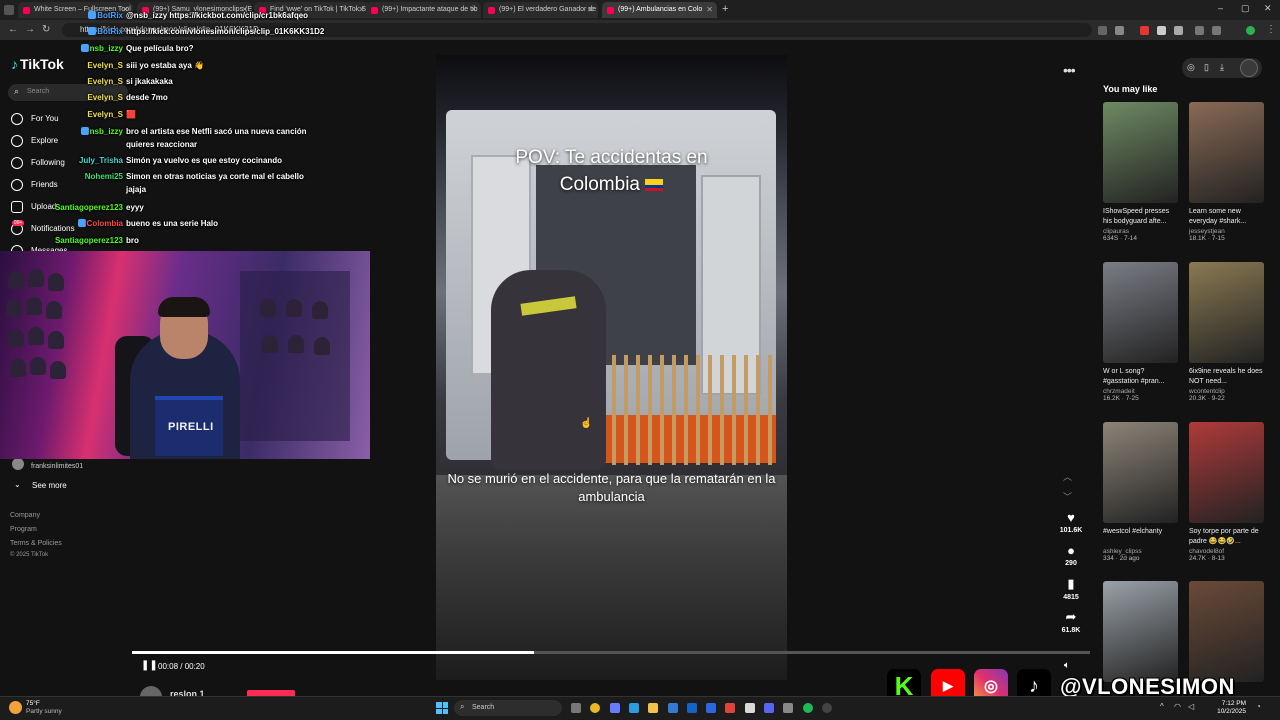  I want to click on coin-icon: ◎, so click(1191, 67).